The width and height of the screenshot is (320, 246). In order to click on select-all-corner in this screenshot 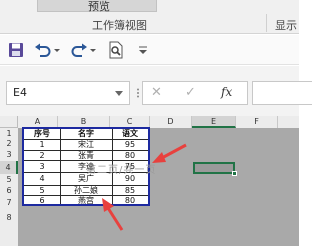, I will do `click(9, 122)`.